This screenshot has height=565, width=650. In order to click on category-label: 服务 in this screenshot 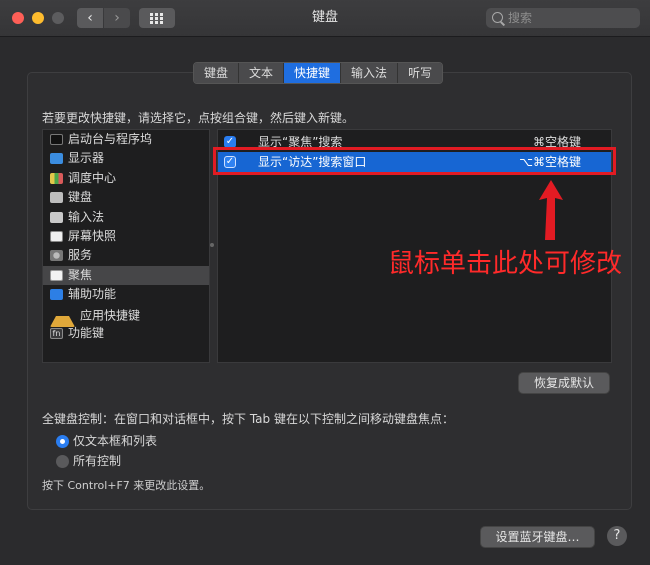, I will do `click(80, 255)`.